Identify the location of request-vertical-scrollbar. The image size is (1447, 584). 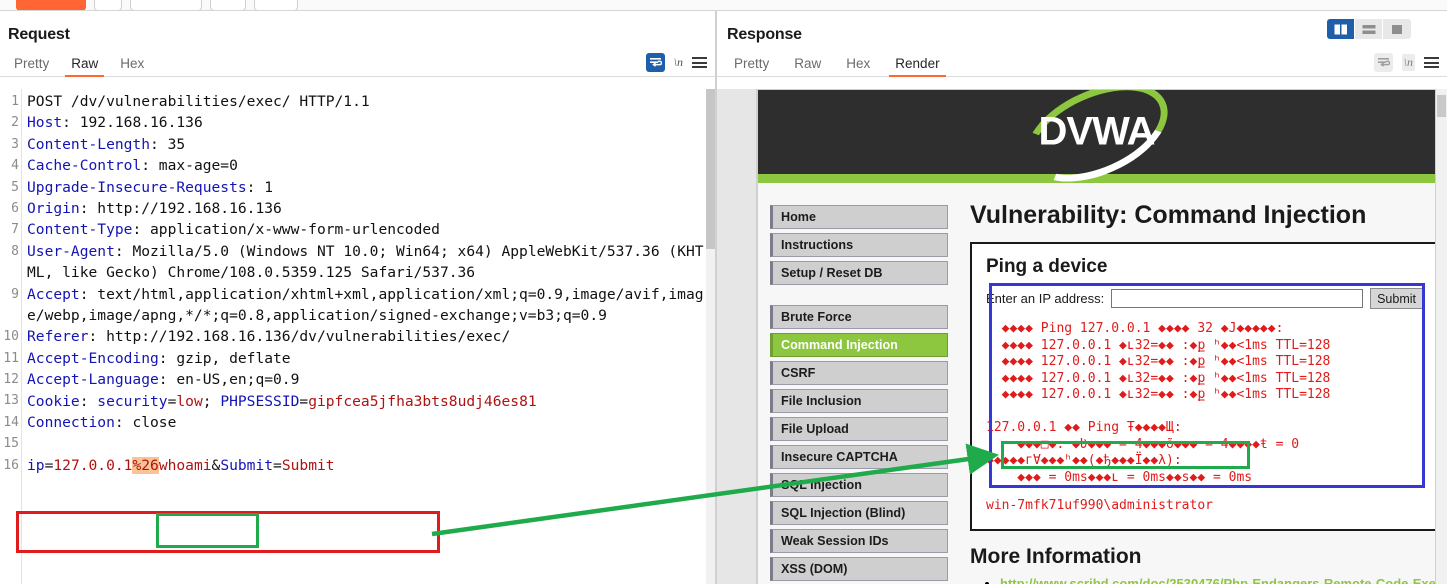
(710, 336).